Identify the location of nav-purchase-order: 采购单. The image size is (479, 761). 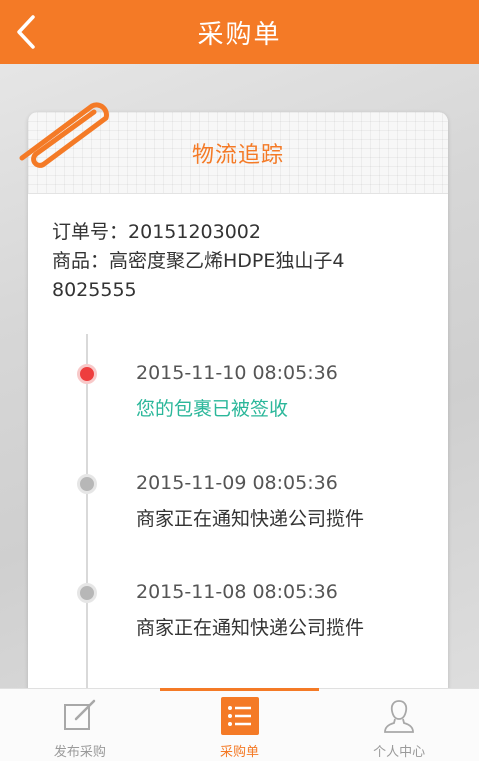
(239, 724).